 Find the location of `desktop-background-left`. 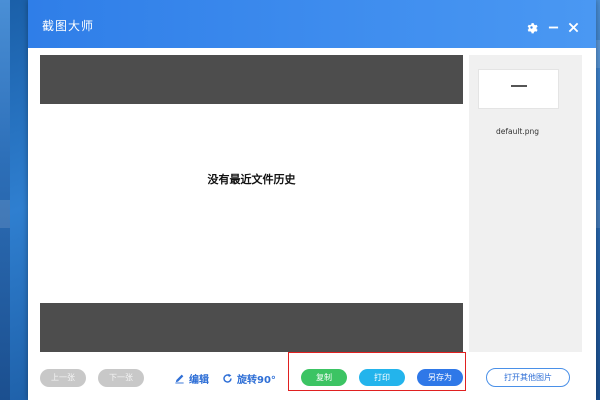

desktop-background-left is located at coordinates (5, 200).